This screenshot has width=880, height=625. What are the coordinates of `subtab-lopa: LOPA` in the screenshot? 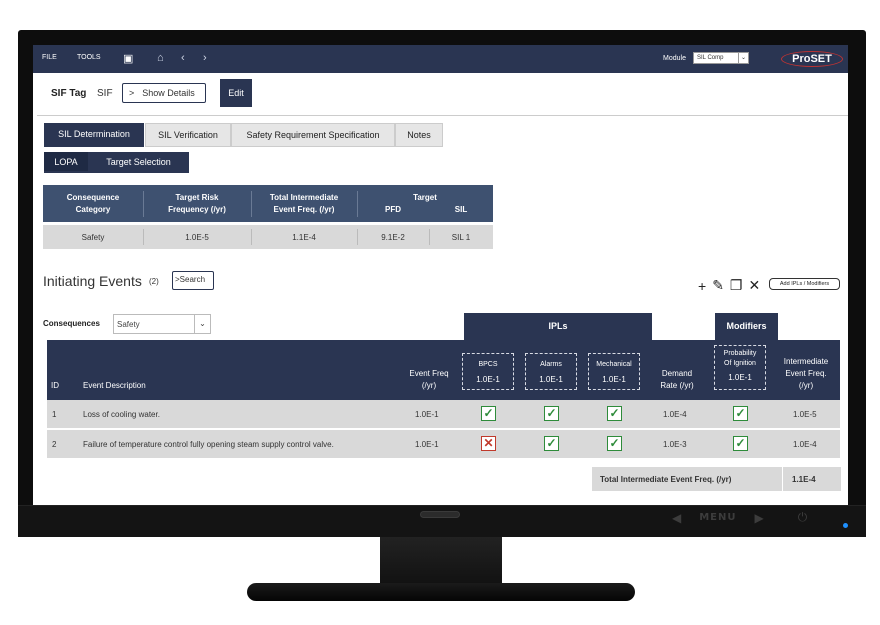 It's located at (66, 162).